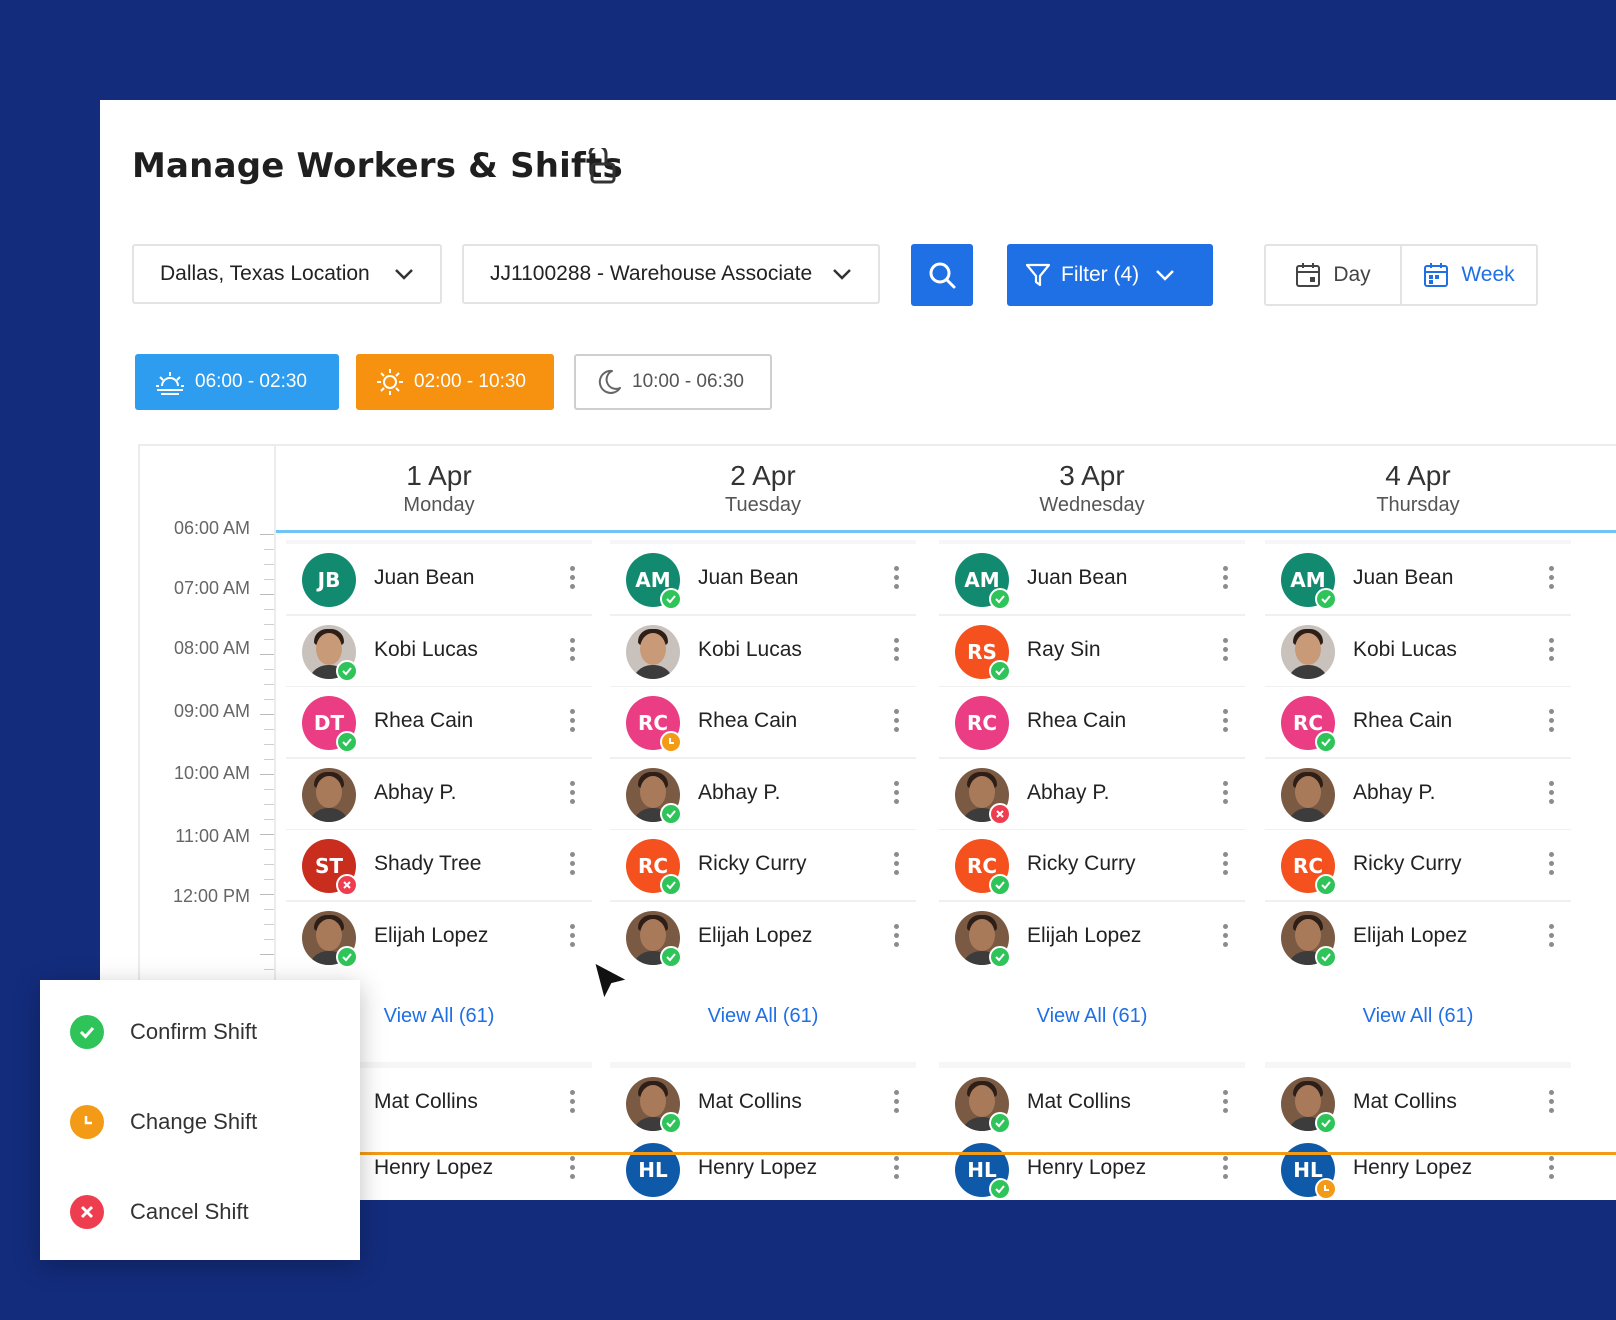 This screenshot has height=1320, width=1616. What do you see at coordinates (237, 382) in the screenshot?
I see `shift-morning-button: 06:00 - 02:30` at bounding box center [237, 382].